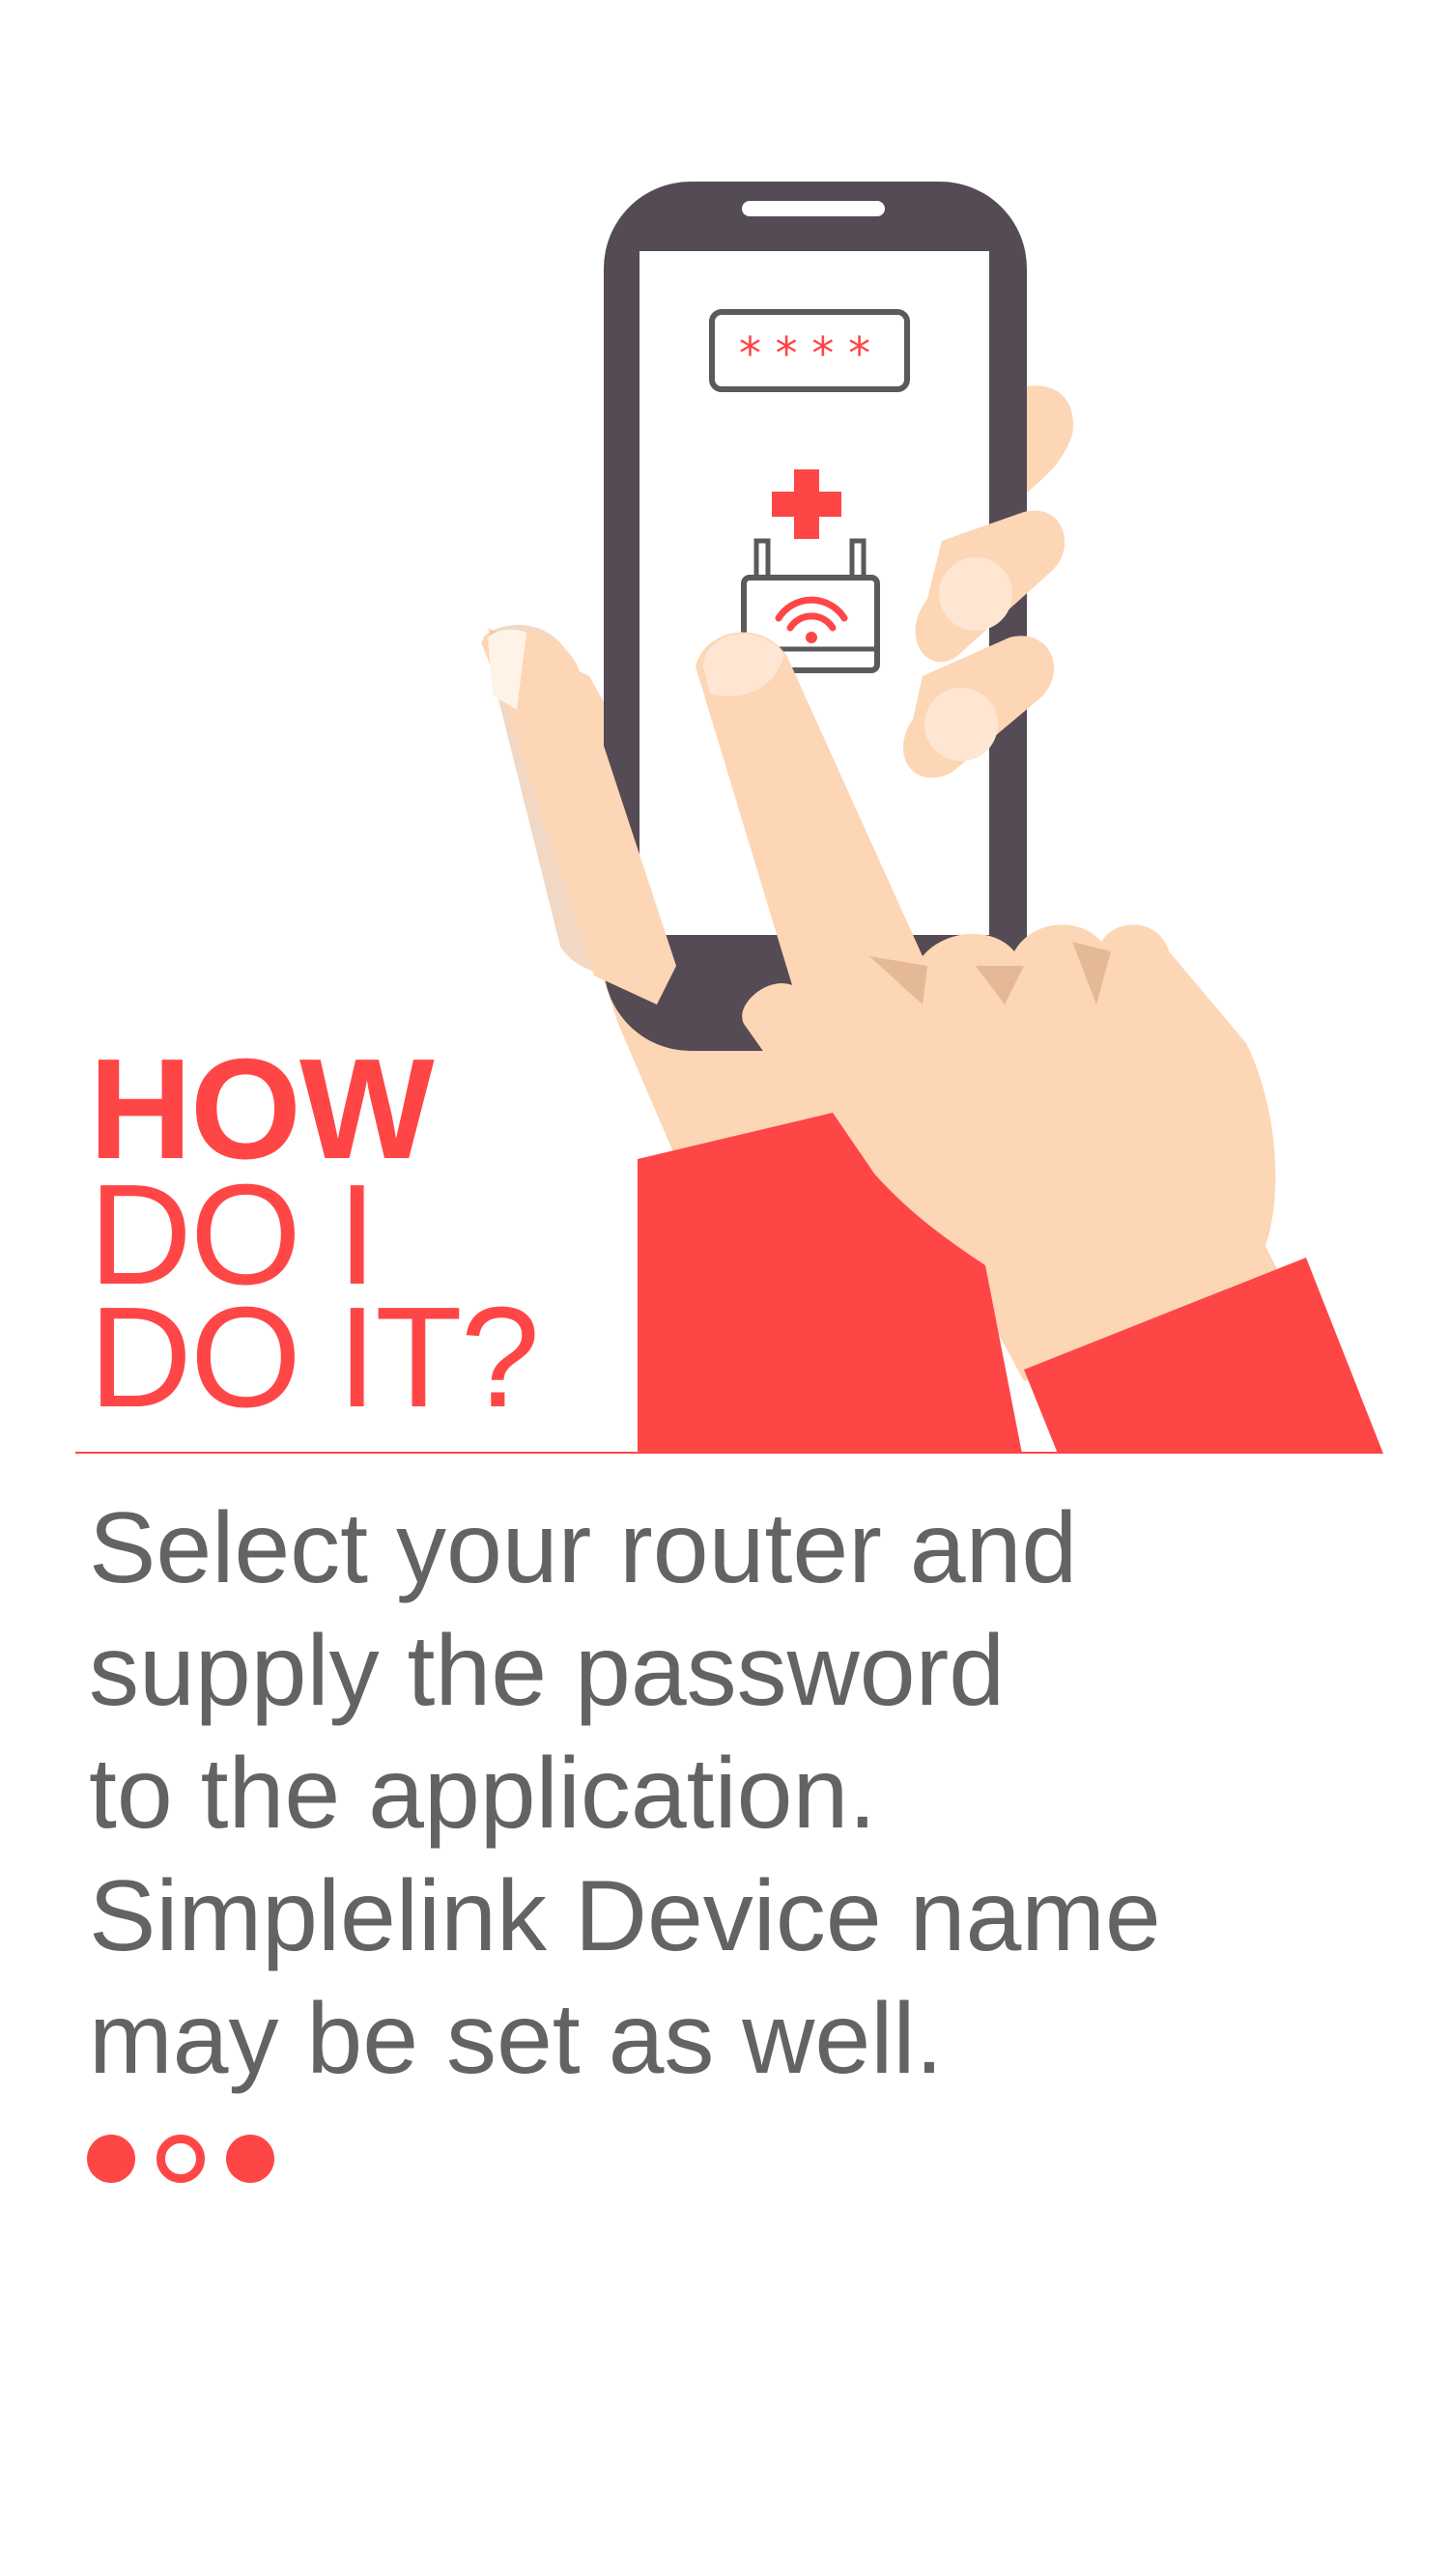 This screenshot has height=2576, width=1449. I want to click on instruction-line: Simplelink Device name, so click(625, 1916).